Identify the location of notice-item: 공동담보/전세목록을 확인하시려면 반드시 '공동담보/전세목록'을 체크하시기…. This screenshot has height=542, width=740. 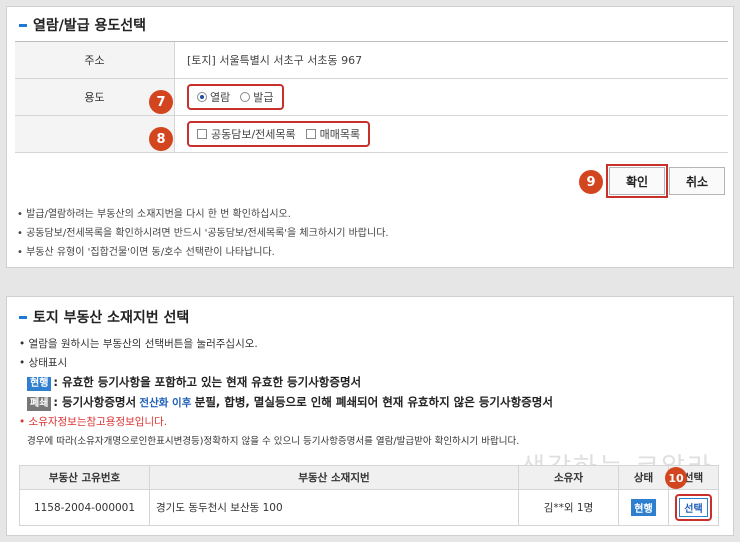
(203, 233).